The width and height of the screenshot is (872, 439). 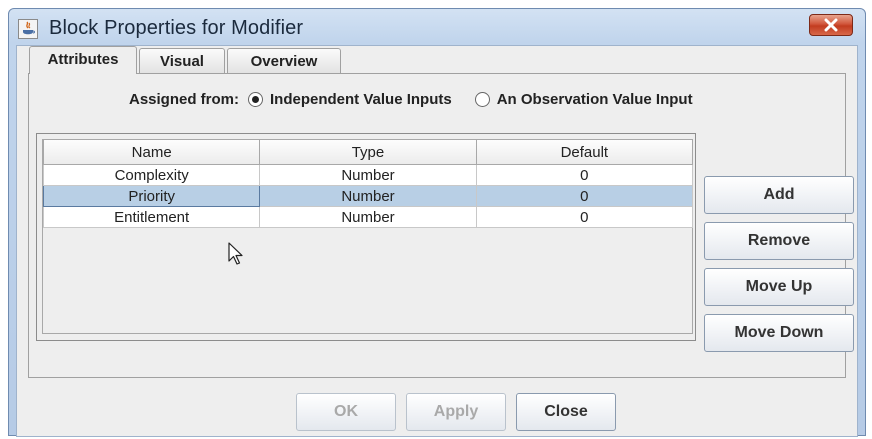 I want to click on move-up-button: Move Up, so click(x=779, y=287).